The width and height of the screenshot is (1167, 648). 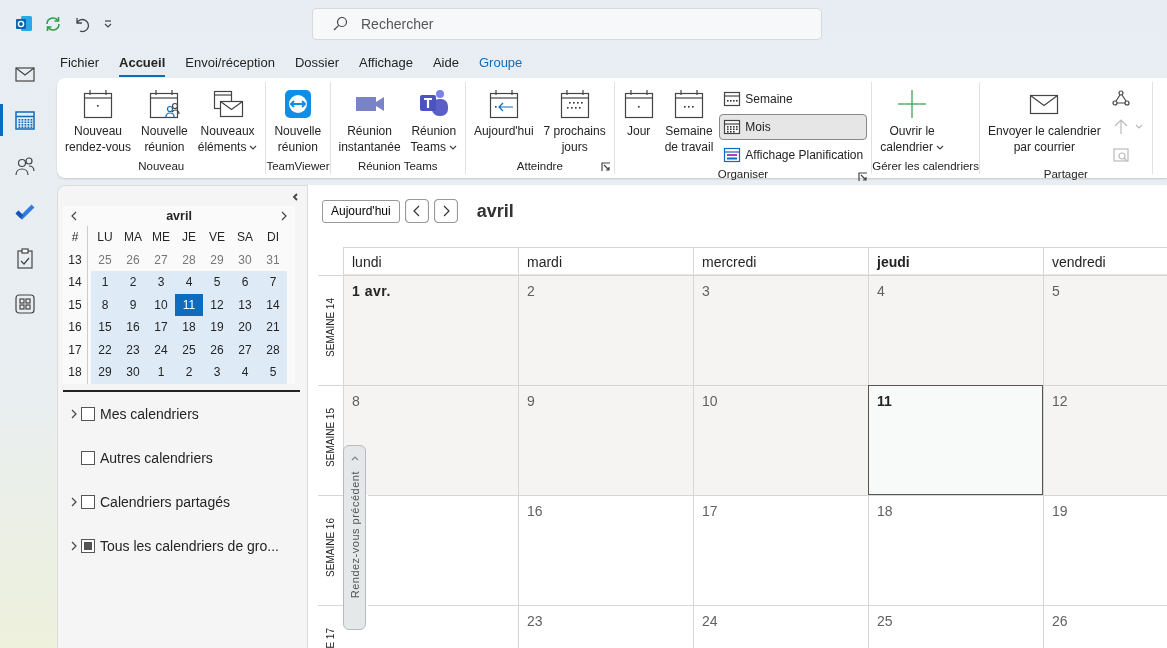 What do you see at coordinates (24, 24) in the screenshot?
I see `app-logo-icon` at bounding box center [24, 24].